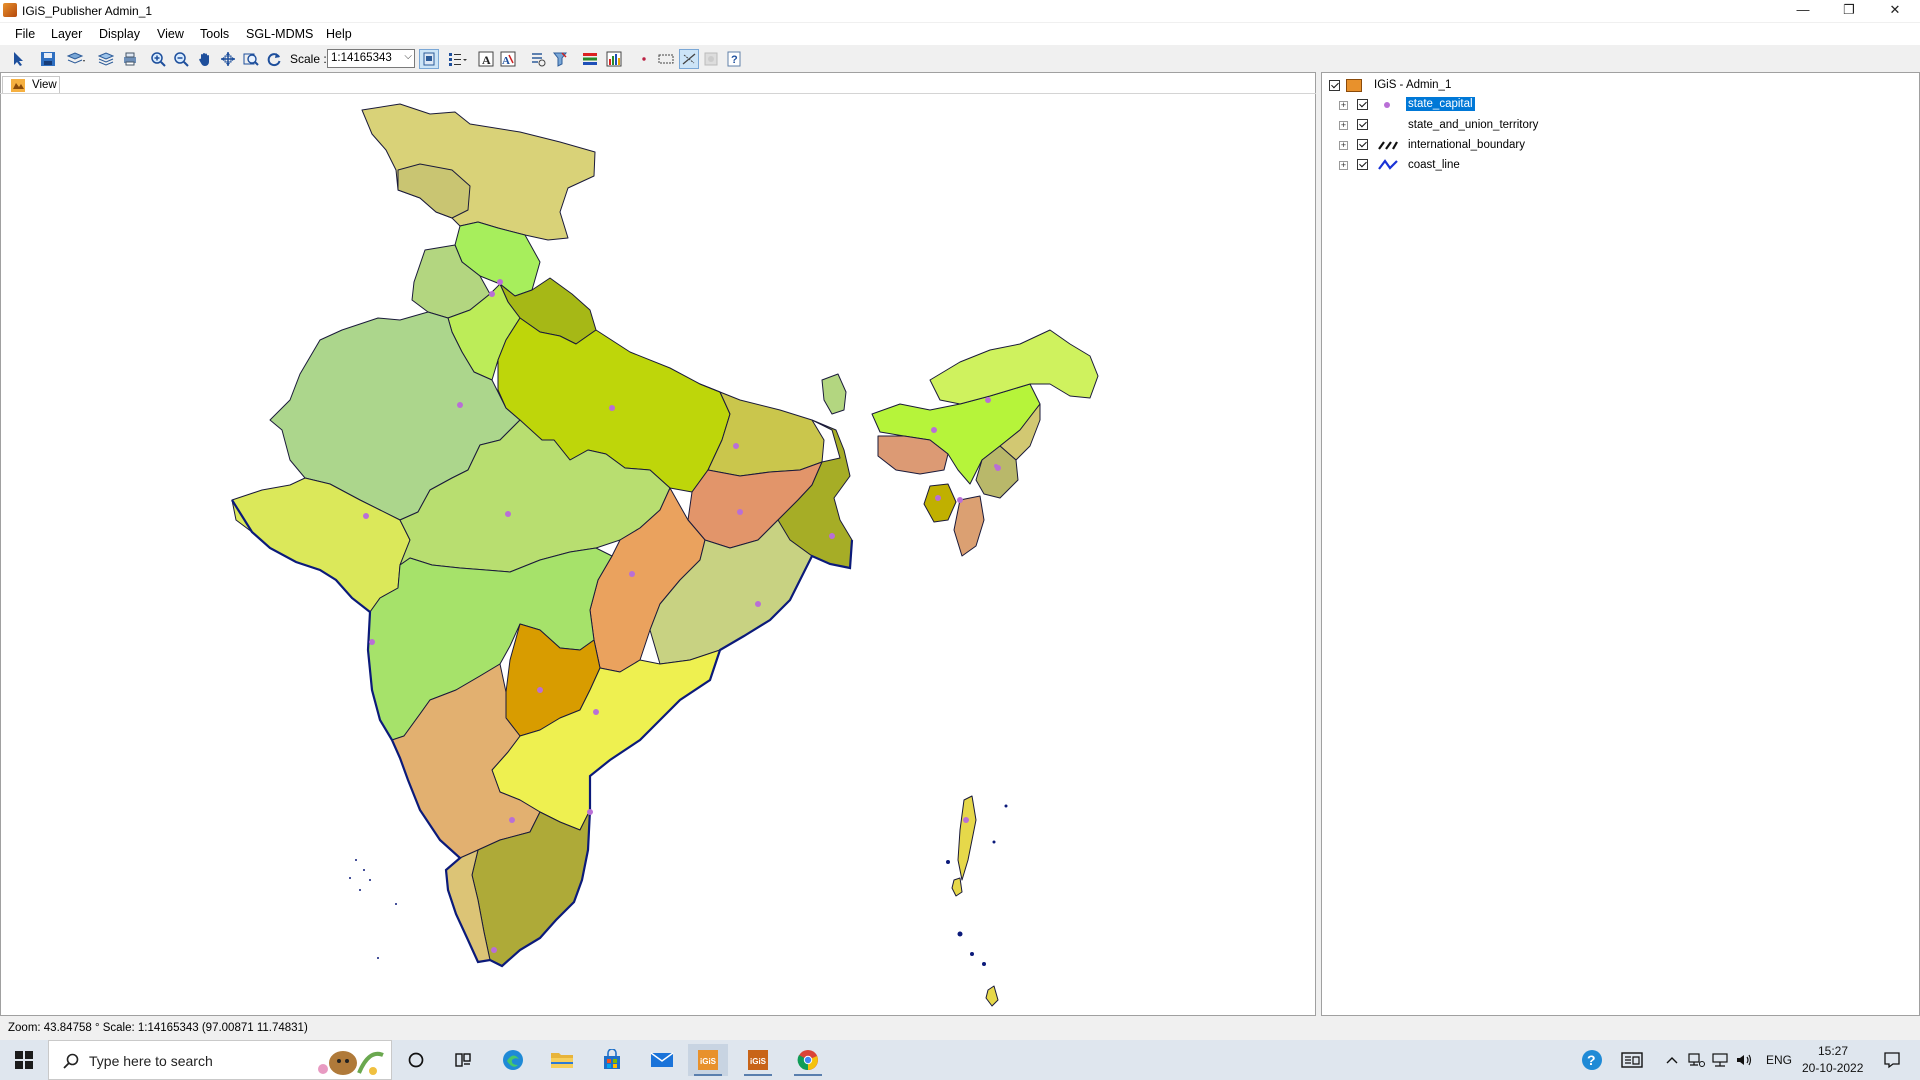 The height and width of the screenshot is (1080, 1920). I want to click on chart-icon, so click(614, 59).